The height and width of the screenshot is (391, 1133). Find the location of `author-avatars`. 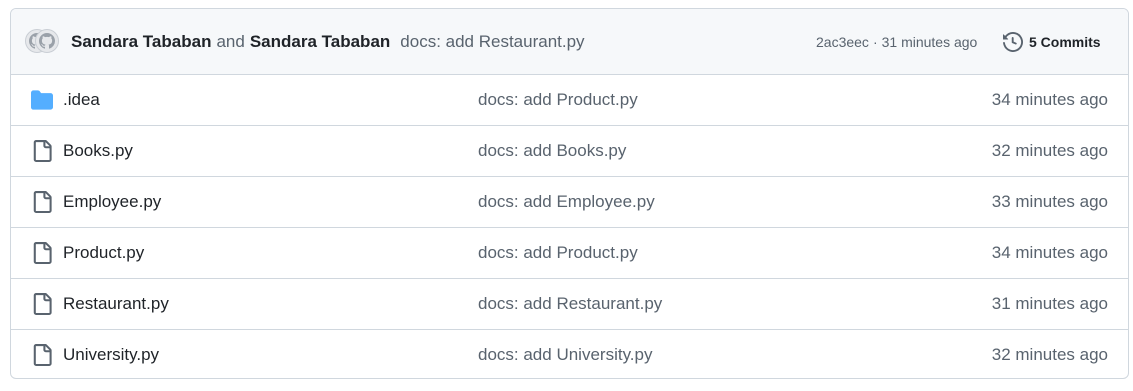

author-avatars is located at coordinates (42, 42).